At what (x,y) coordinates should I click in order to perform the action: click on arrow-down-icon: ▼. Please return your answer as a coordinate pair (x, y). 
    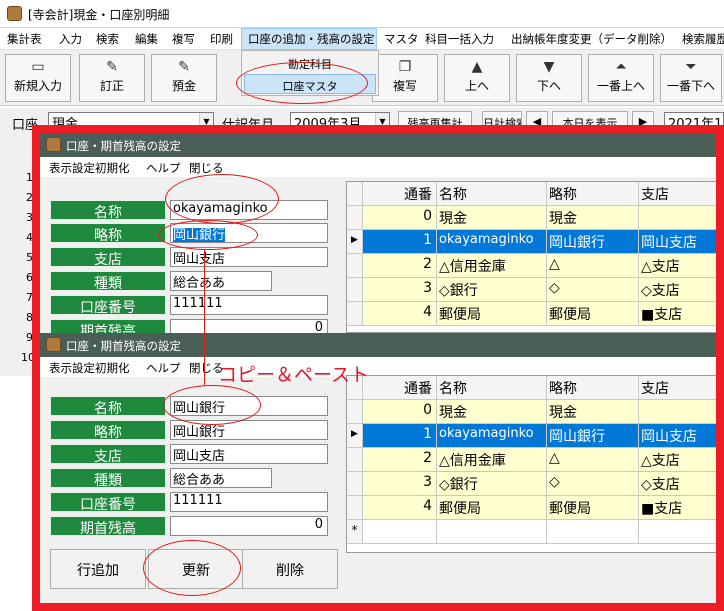
    Looking at the image, I should click on (549, 67).